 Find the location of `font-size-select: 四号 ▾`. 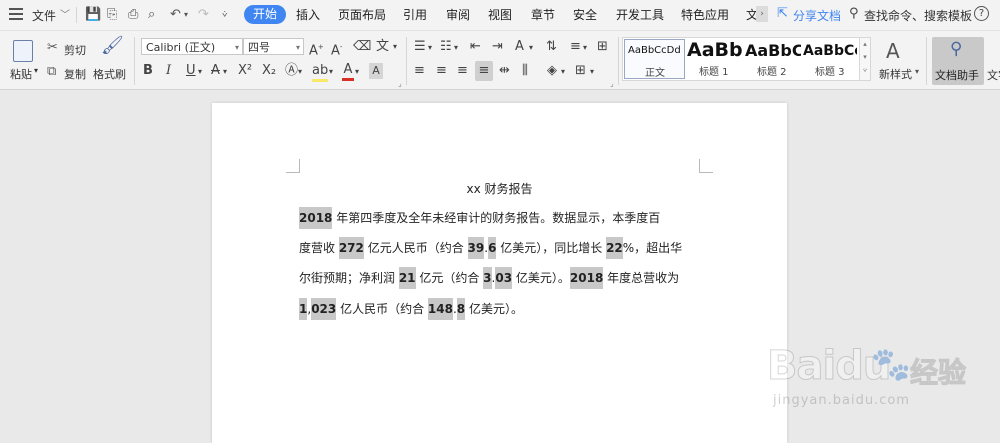

font-size-select: 四号 ▾ is located at coordinates (273, 46).